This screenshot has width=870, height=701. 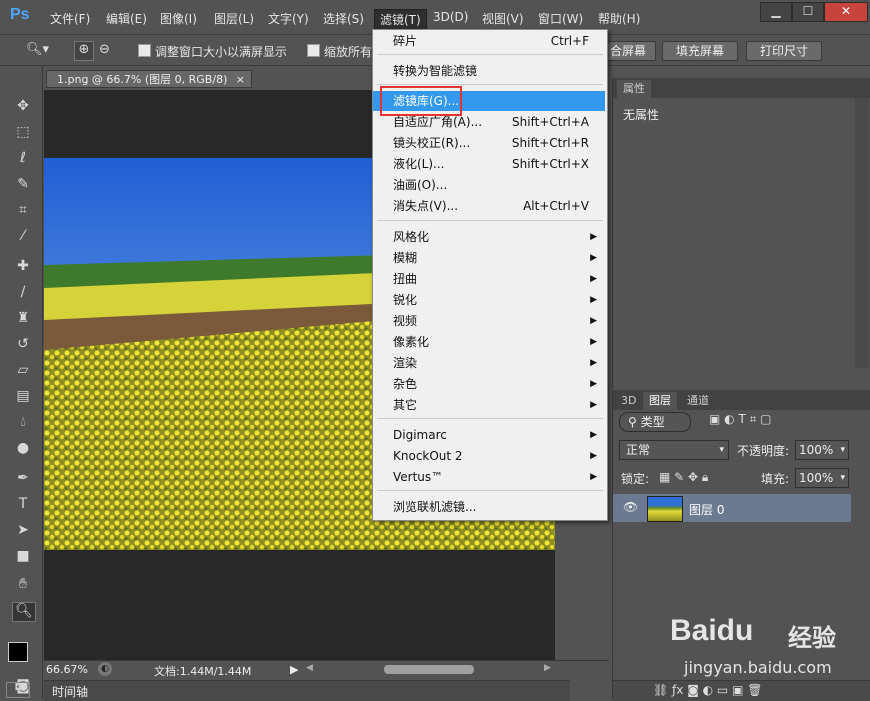 What do you see at coordinates (37, 49) in the screenshot?
I see `zoom-tool-preset-icon: 🔍︎▾` at bounding box center [37, 49].